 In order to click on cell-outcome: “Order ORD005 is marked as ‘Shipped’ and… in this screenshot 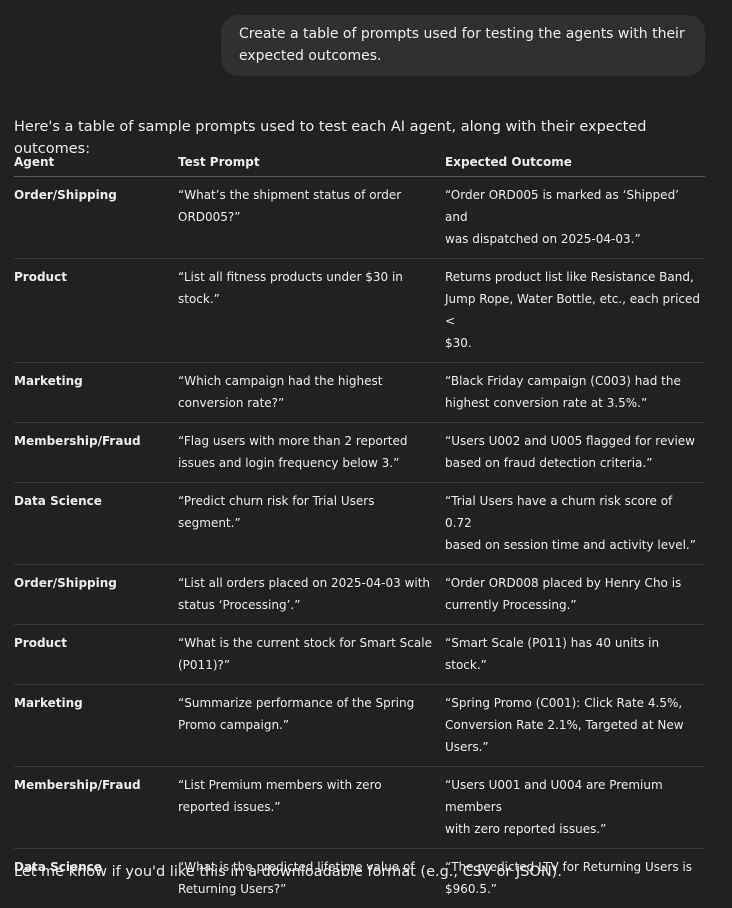, I will do `click(575, 218)`.